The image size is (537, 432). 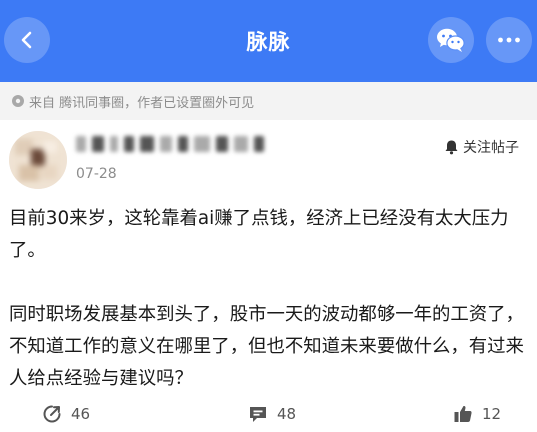 What do you see at coordinates (66, 414) in the screenshot?
I see `share-action: 46` at bounding box center [66, 414].